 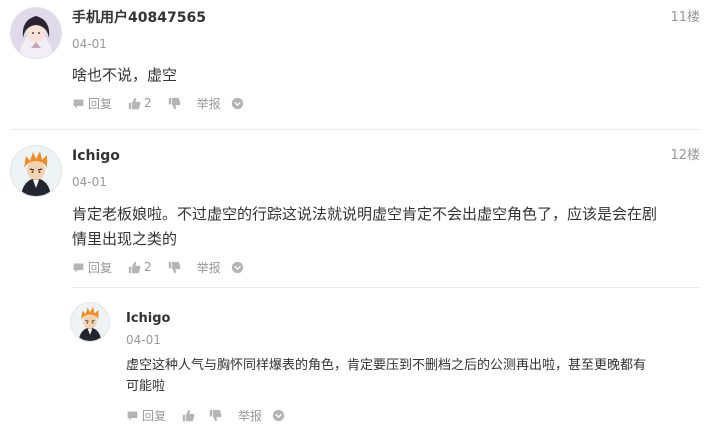 What do you see at coordinates (386, 365) in the screenshot?
I see `reply-text-line: 虚空这种人气与胸怀同样爆表的角色，肯定要压到不删档之后的公测再出啦，甚至更晚都有` at bounding box center [386, 365].